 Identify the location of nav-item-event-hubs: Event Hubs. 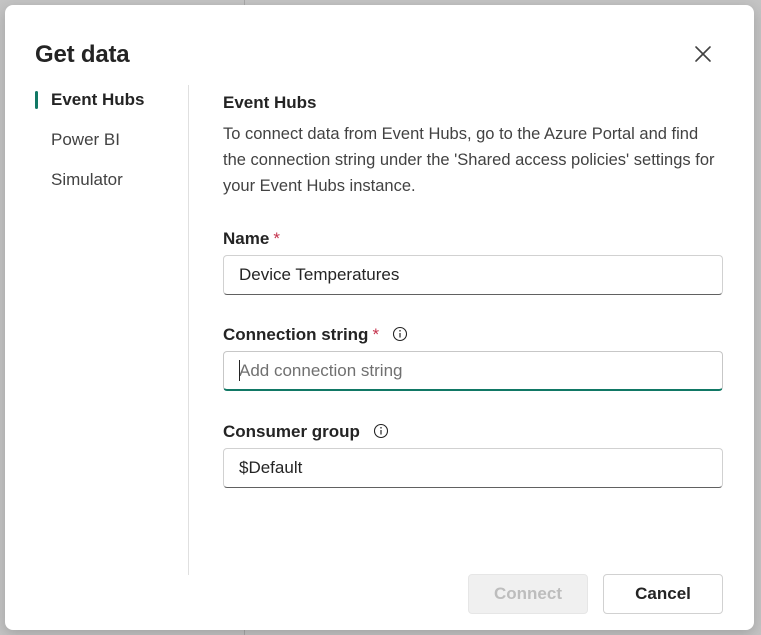
(110, 100).